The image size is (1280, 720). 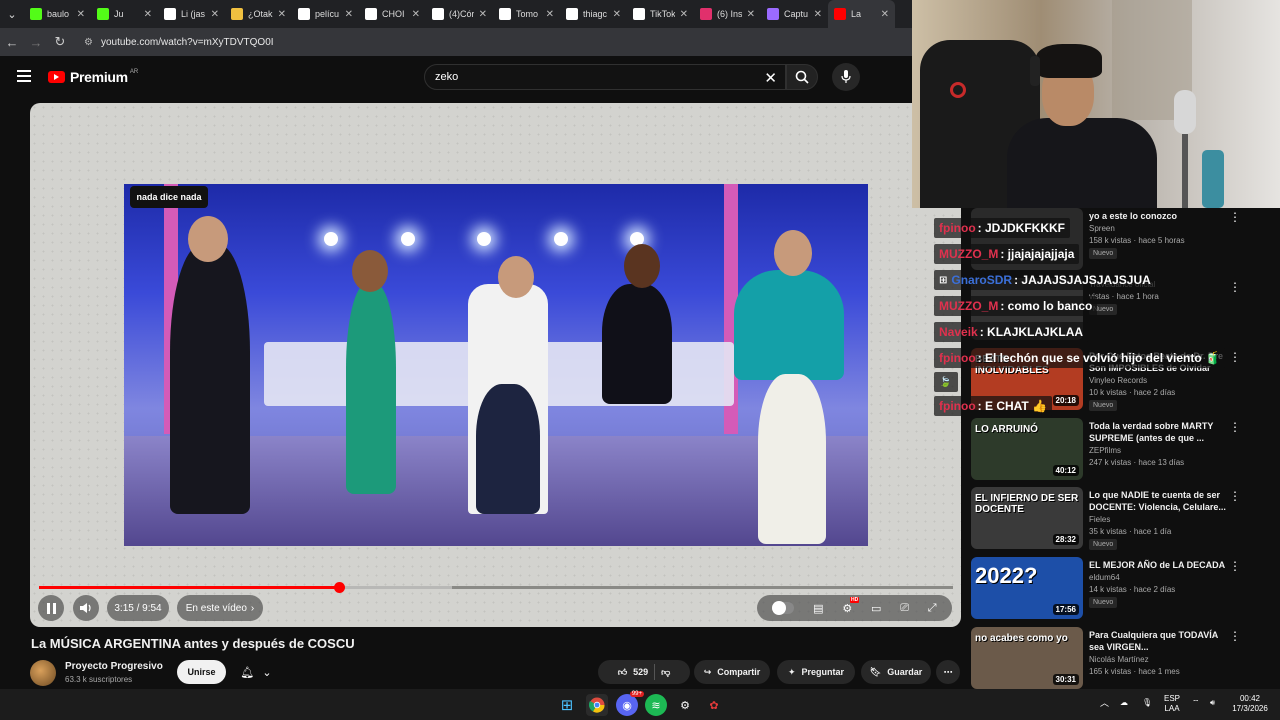 I want to click on youtube-logo: Premium AR, so click(x=93, y=77).